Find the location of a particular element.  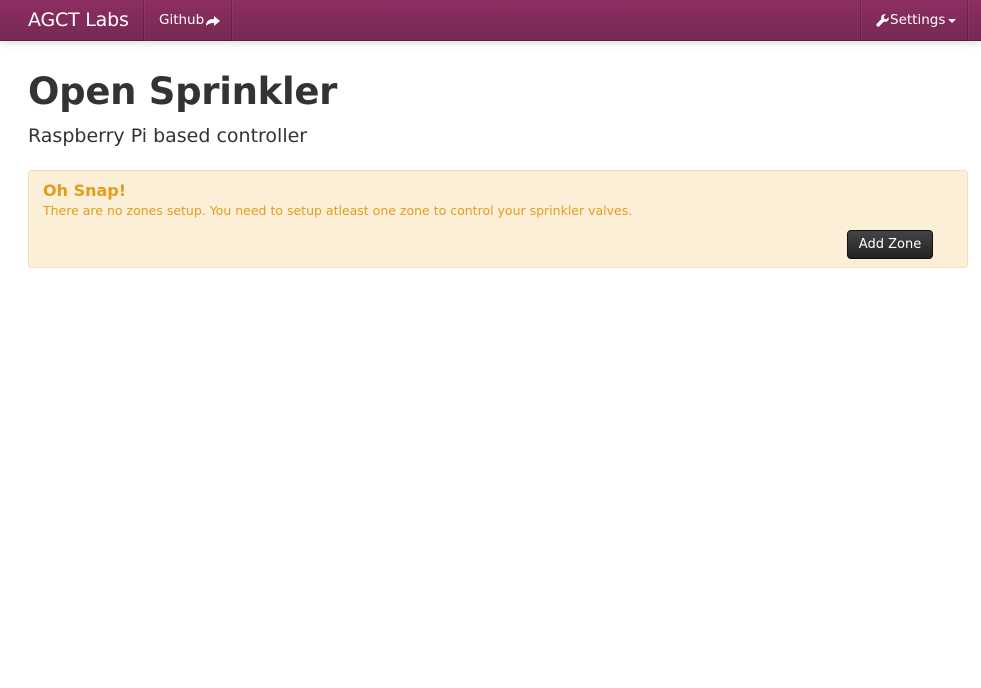

wrench-icon is located at coordinates (882, 20).